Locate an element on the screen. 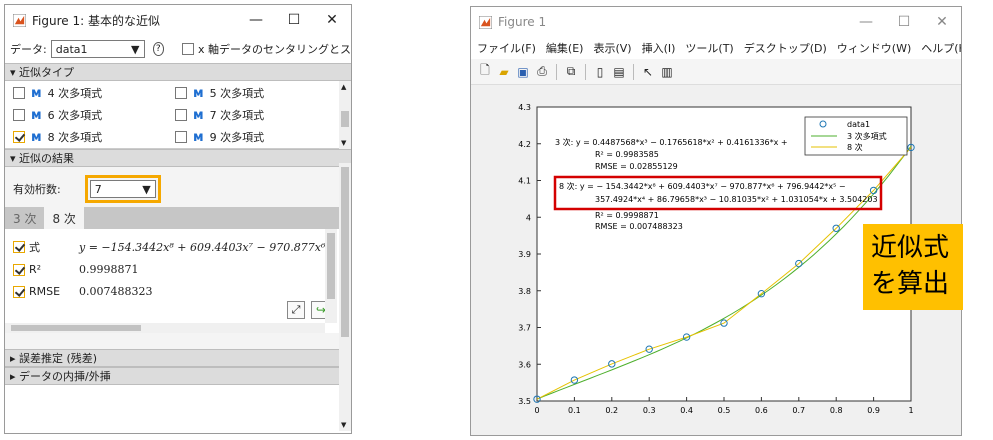  link-plot-icon: ⧉ is located at coordinates (571, 72).